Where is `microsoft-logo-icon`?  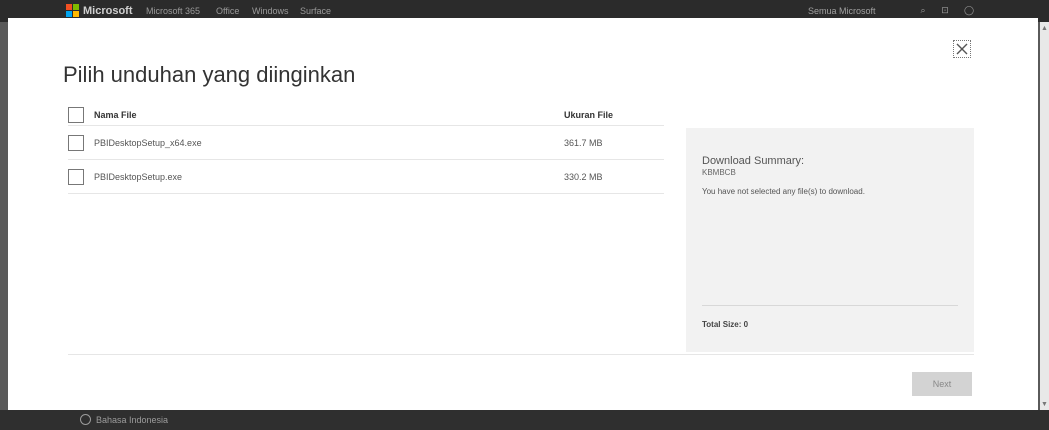 microsoft-logo-icon is located at coordinates (72, 10).